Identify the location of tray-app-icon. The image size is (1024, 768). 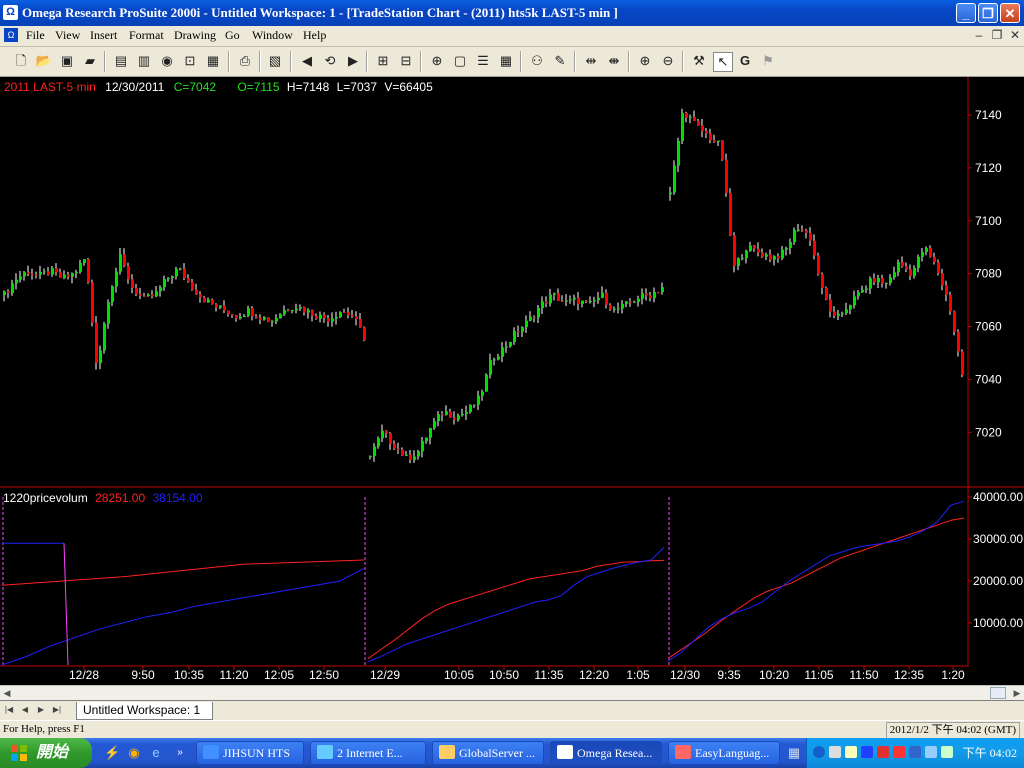
(915, 752).